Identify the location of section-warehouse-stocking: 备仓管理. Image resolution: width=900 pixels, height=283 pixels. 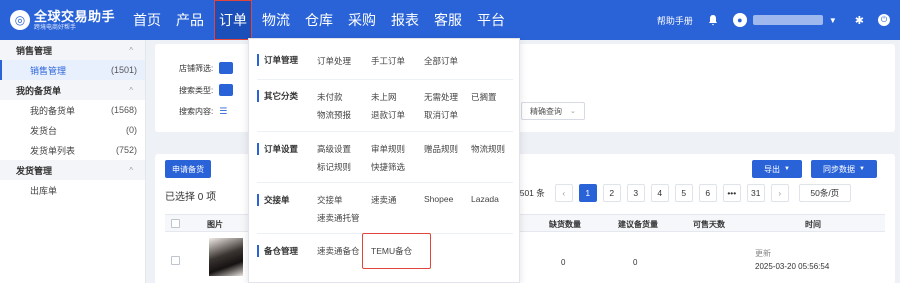
(281, 251).